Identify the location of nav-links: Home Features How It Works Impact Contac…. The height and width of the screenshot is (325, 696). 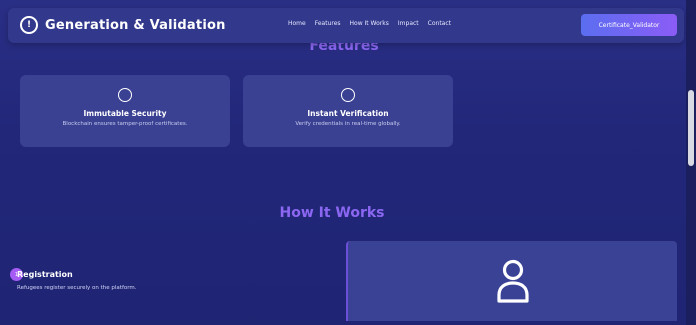
(369, 23).